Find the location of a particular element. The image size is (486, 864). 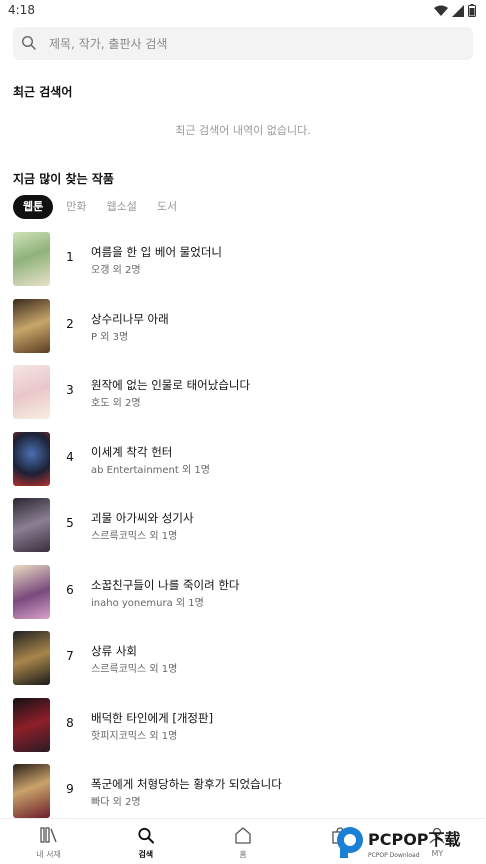

list-item: 5 괴물 아가씨와 성기사 스르륵코믹스 외 1명 is located at coordinates (243, 531).